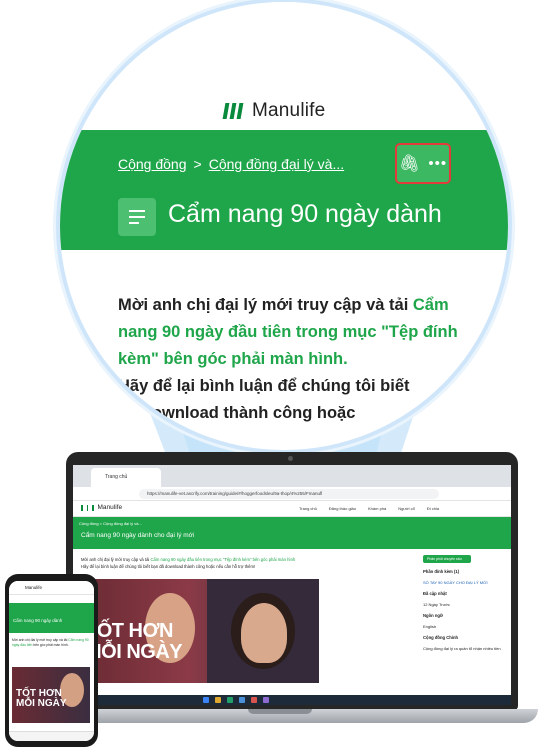 The image size is (560, 751). What do you see at coordinates (423, 163) in the screenshot?
I see `attachments-action-box: 🖇 •••` at bounding box center [423, 163].